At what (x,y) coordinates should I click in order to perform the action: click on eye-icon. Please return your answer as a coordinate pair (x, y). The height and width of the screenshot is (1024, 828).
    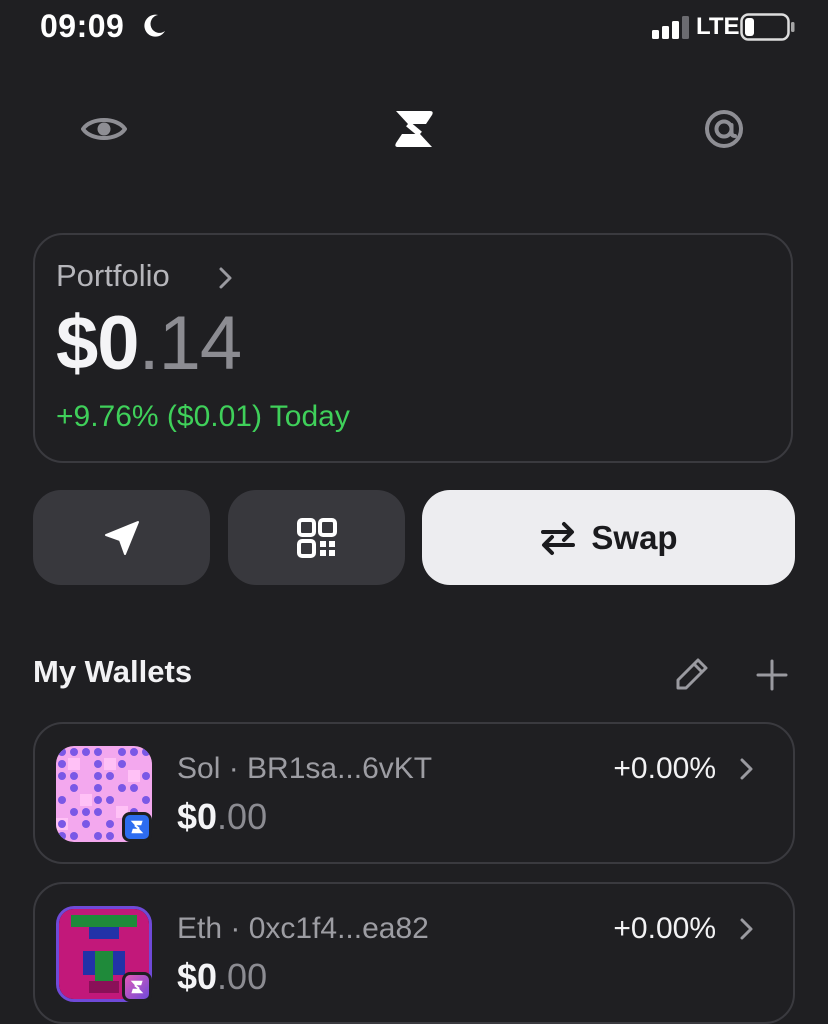
    Looking at the image, I should click on (104, 129).